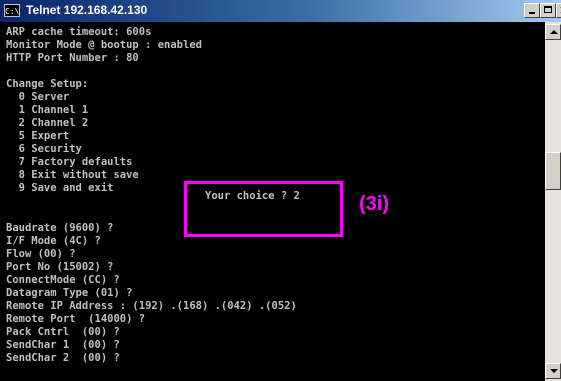 This screenshot has height=381, width=561. What do you see at coordinates (53, 241) in the screenshot?
I see `console-line: I/F Mode (4C) ?` at bounding box center [53, 241].